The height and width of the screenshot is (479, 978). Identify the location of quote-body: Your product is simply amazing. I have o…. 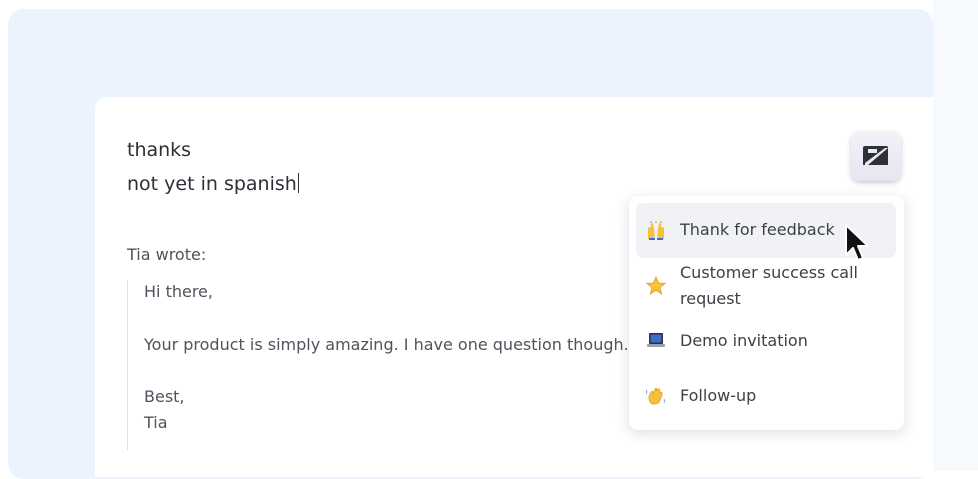
(386, 344).